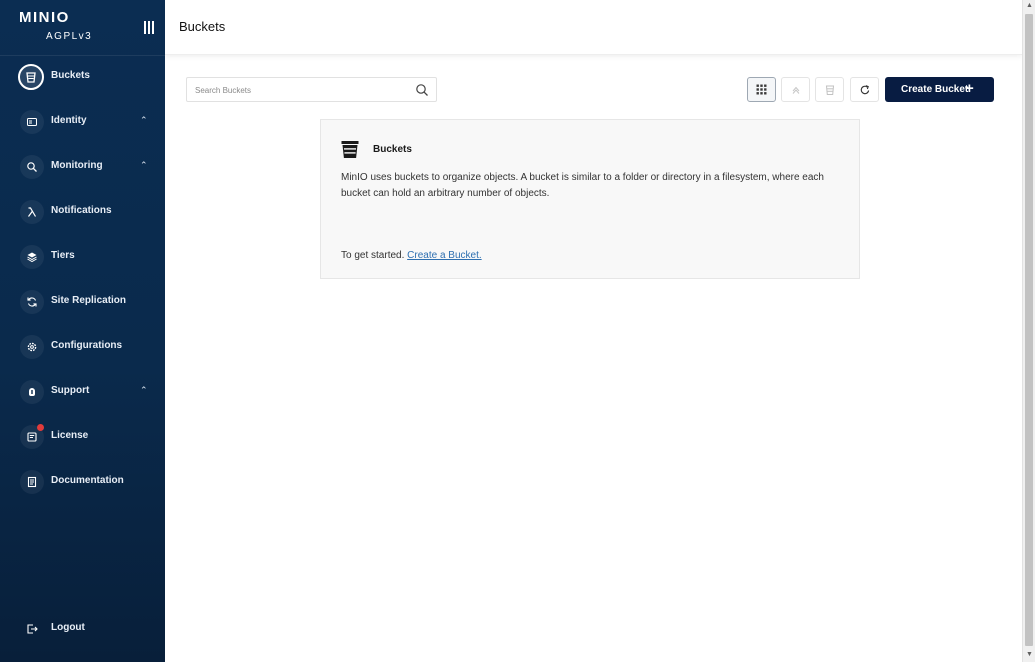  I want to click on scroll-down-icon: ▼, so click(1029, 654).